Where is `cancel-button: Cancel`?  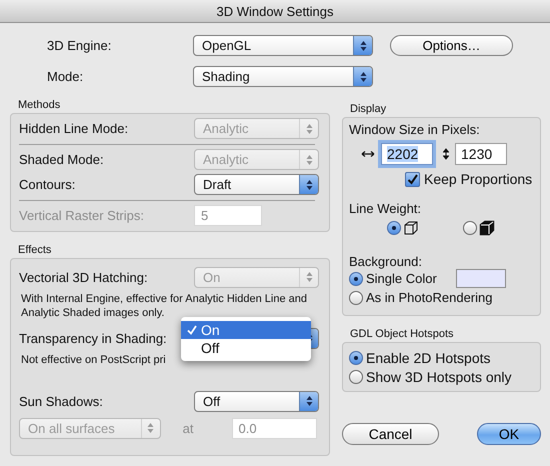 cancel-button: Cancel is located at coordinates (390, 434).